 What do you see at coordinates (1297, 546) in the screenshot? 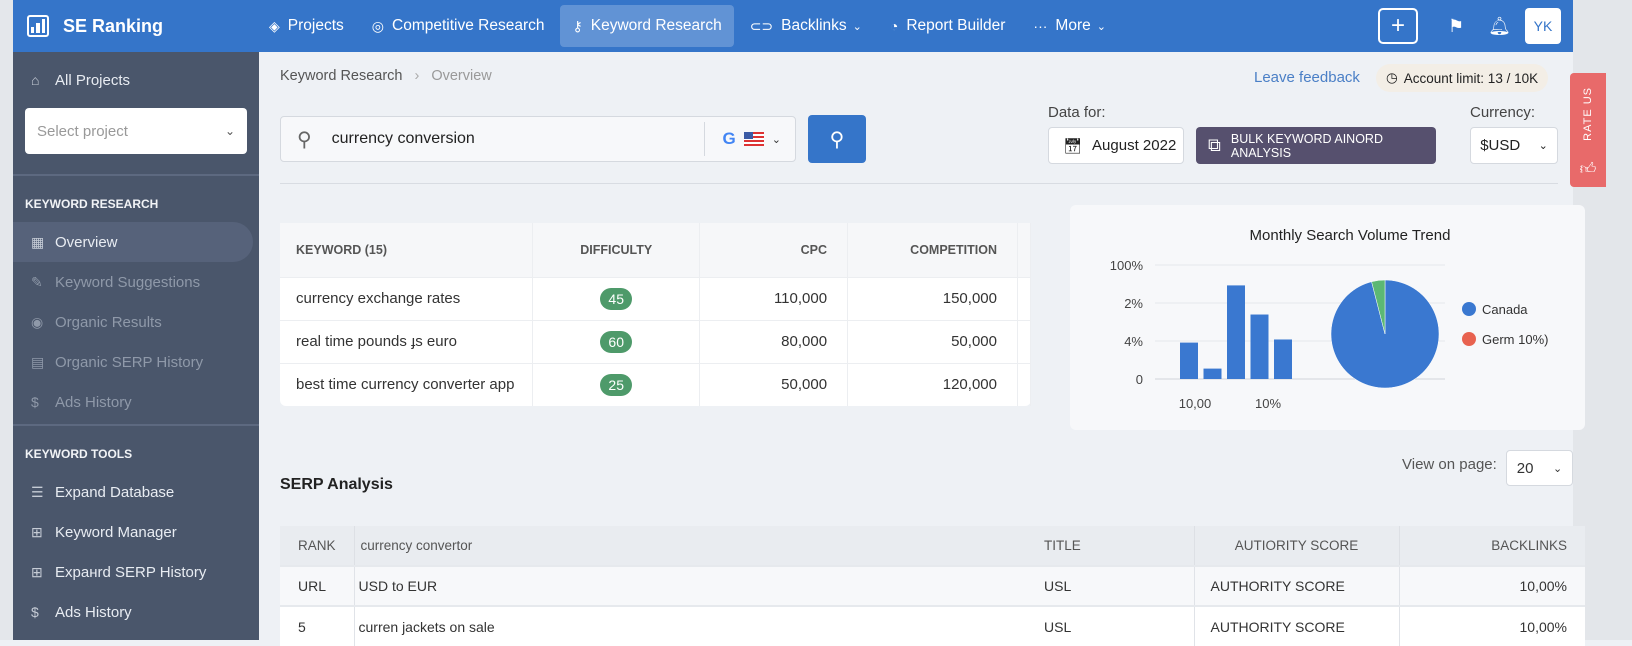
I see `col-authority-score: AUTIORITY SCORE` at bounding box center [1297, 546].